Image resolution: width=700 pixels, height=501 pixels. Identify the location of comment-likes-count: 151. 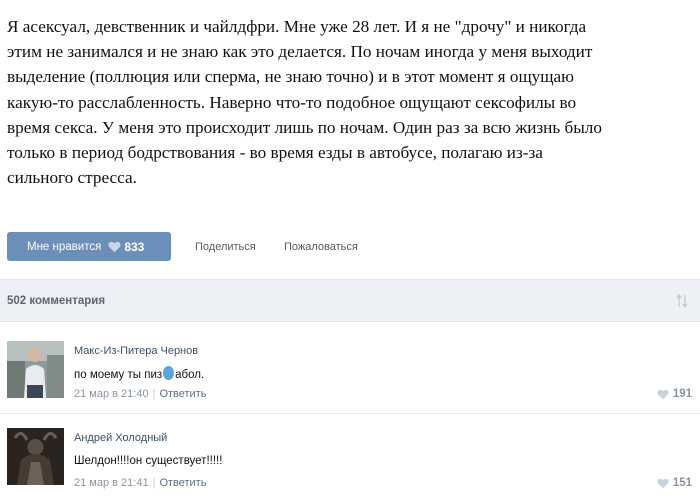
(682, 483).